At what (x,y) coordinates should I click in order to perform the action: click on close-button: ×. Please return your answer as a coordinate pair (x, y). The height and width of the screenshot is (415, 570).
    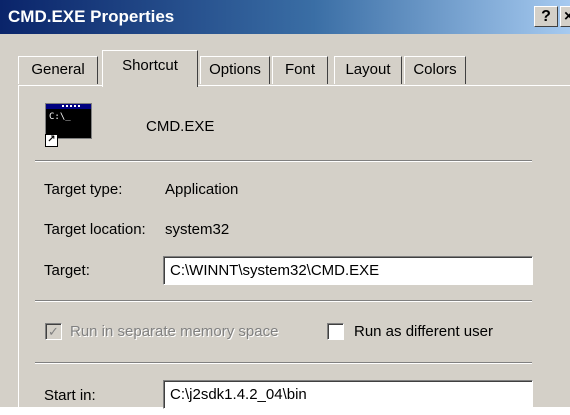
    Looking at the image, I should click on (565, 16).